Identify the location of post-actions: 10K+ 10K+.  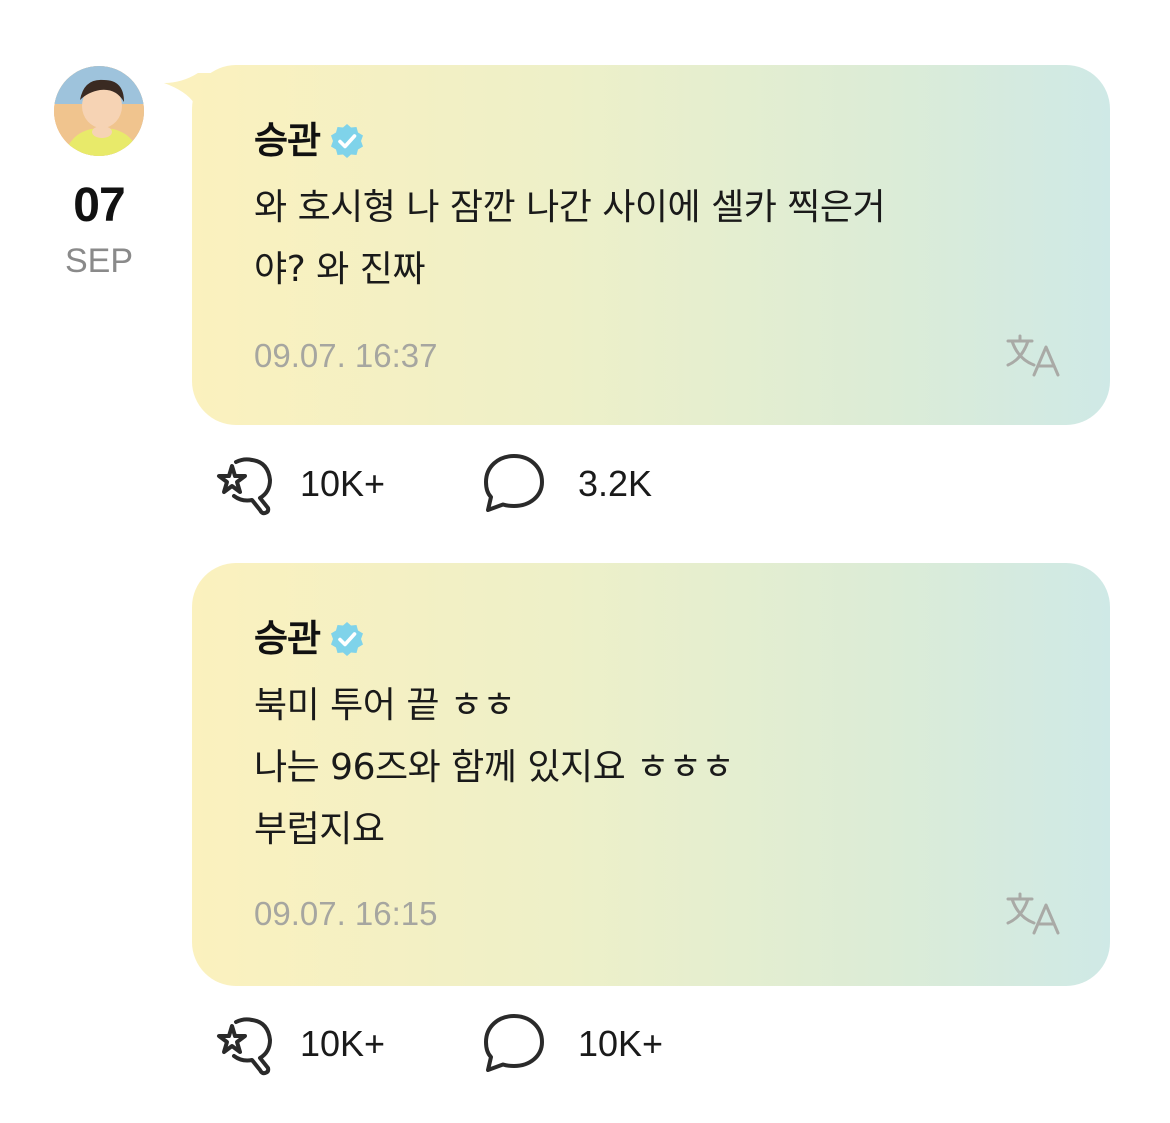
(434, 1044).